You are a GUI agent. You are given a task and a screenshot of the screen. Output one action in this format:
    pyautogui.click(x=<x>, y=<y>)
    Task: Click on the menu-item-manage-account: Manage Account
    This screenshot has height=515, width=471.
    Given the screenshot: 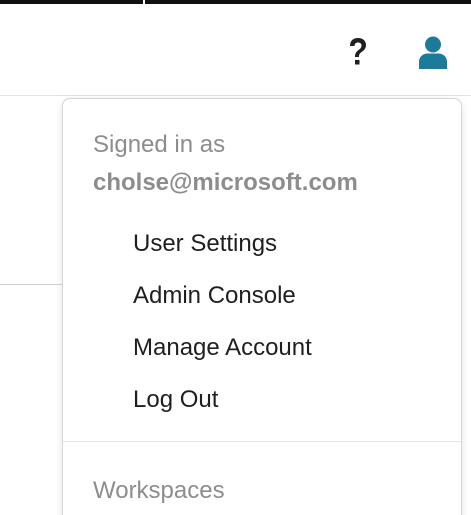 What is the action you would take?
    pyautogui.click(x=222, y=348)
    